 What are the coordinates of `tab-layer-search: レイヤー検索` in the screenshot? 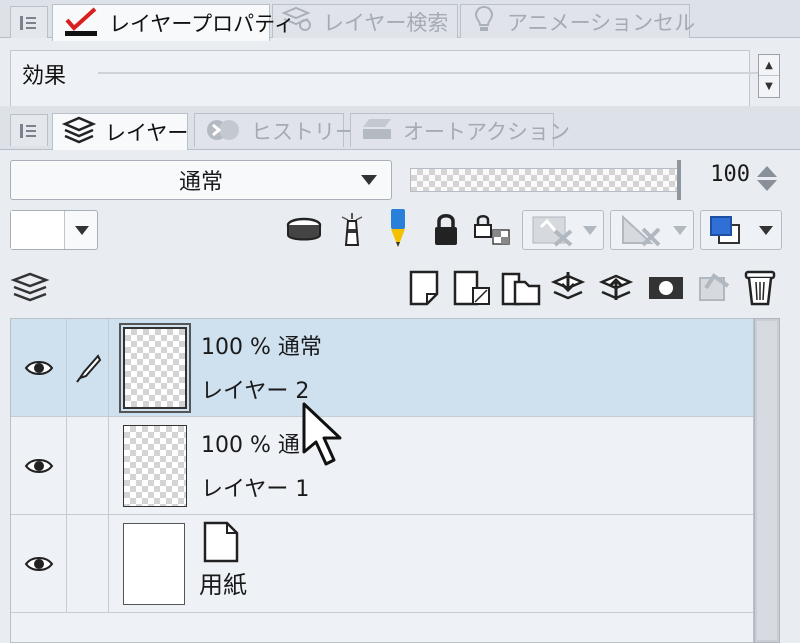 It's located at (365, 21).